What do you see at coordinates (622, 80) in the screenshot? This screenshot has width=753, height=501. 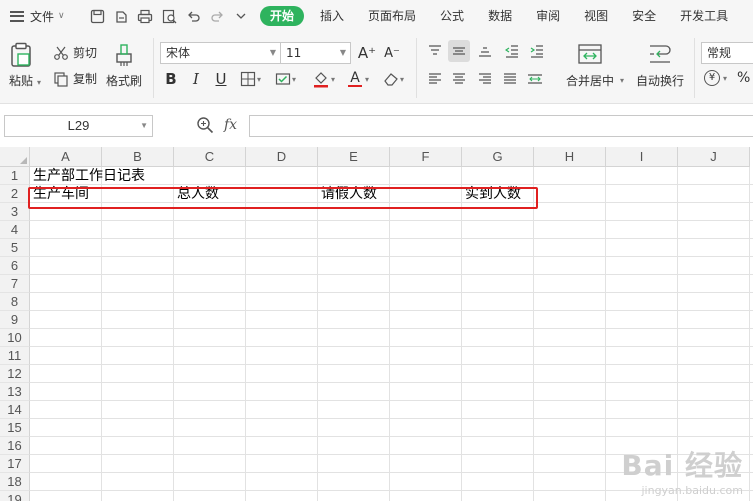 I see `merge-dropdown-icon: ▾` at bounding box center [622, 80].